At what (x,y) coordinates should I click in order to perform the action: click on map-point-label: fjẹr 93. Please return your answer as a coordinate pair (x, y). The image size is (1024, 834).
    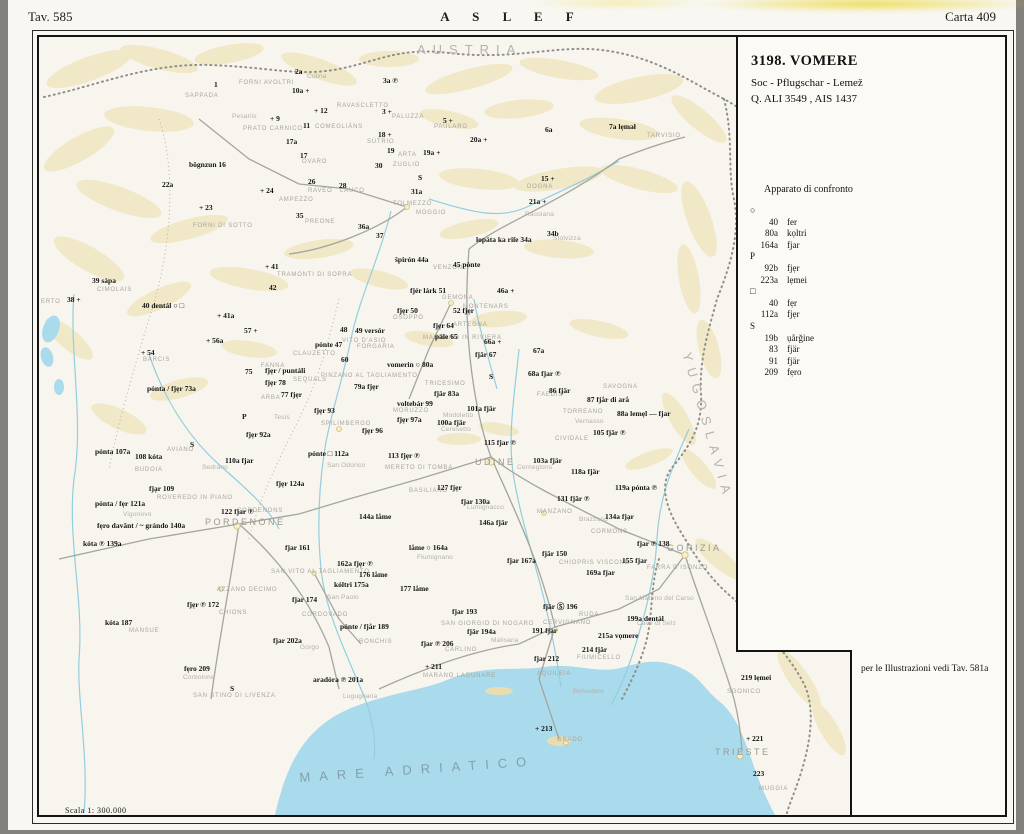
    Looking at the image, I should click on (324, 410).